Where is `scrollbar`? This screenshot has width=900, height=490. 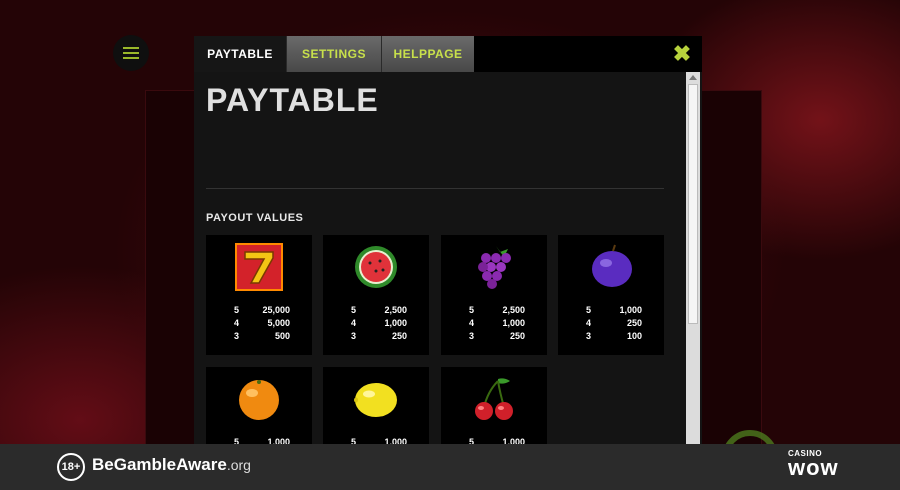
scrollbar is located at coordinates (693, 273).